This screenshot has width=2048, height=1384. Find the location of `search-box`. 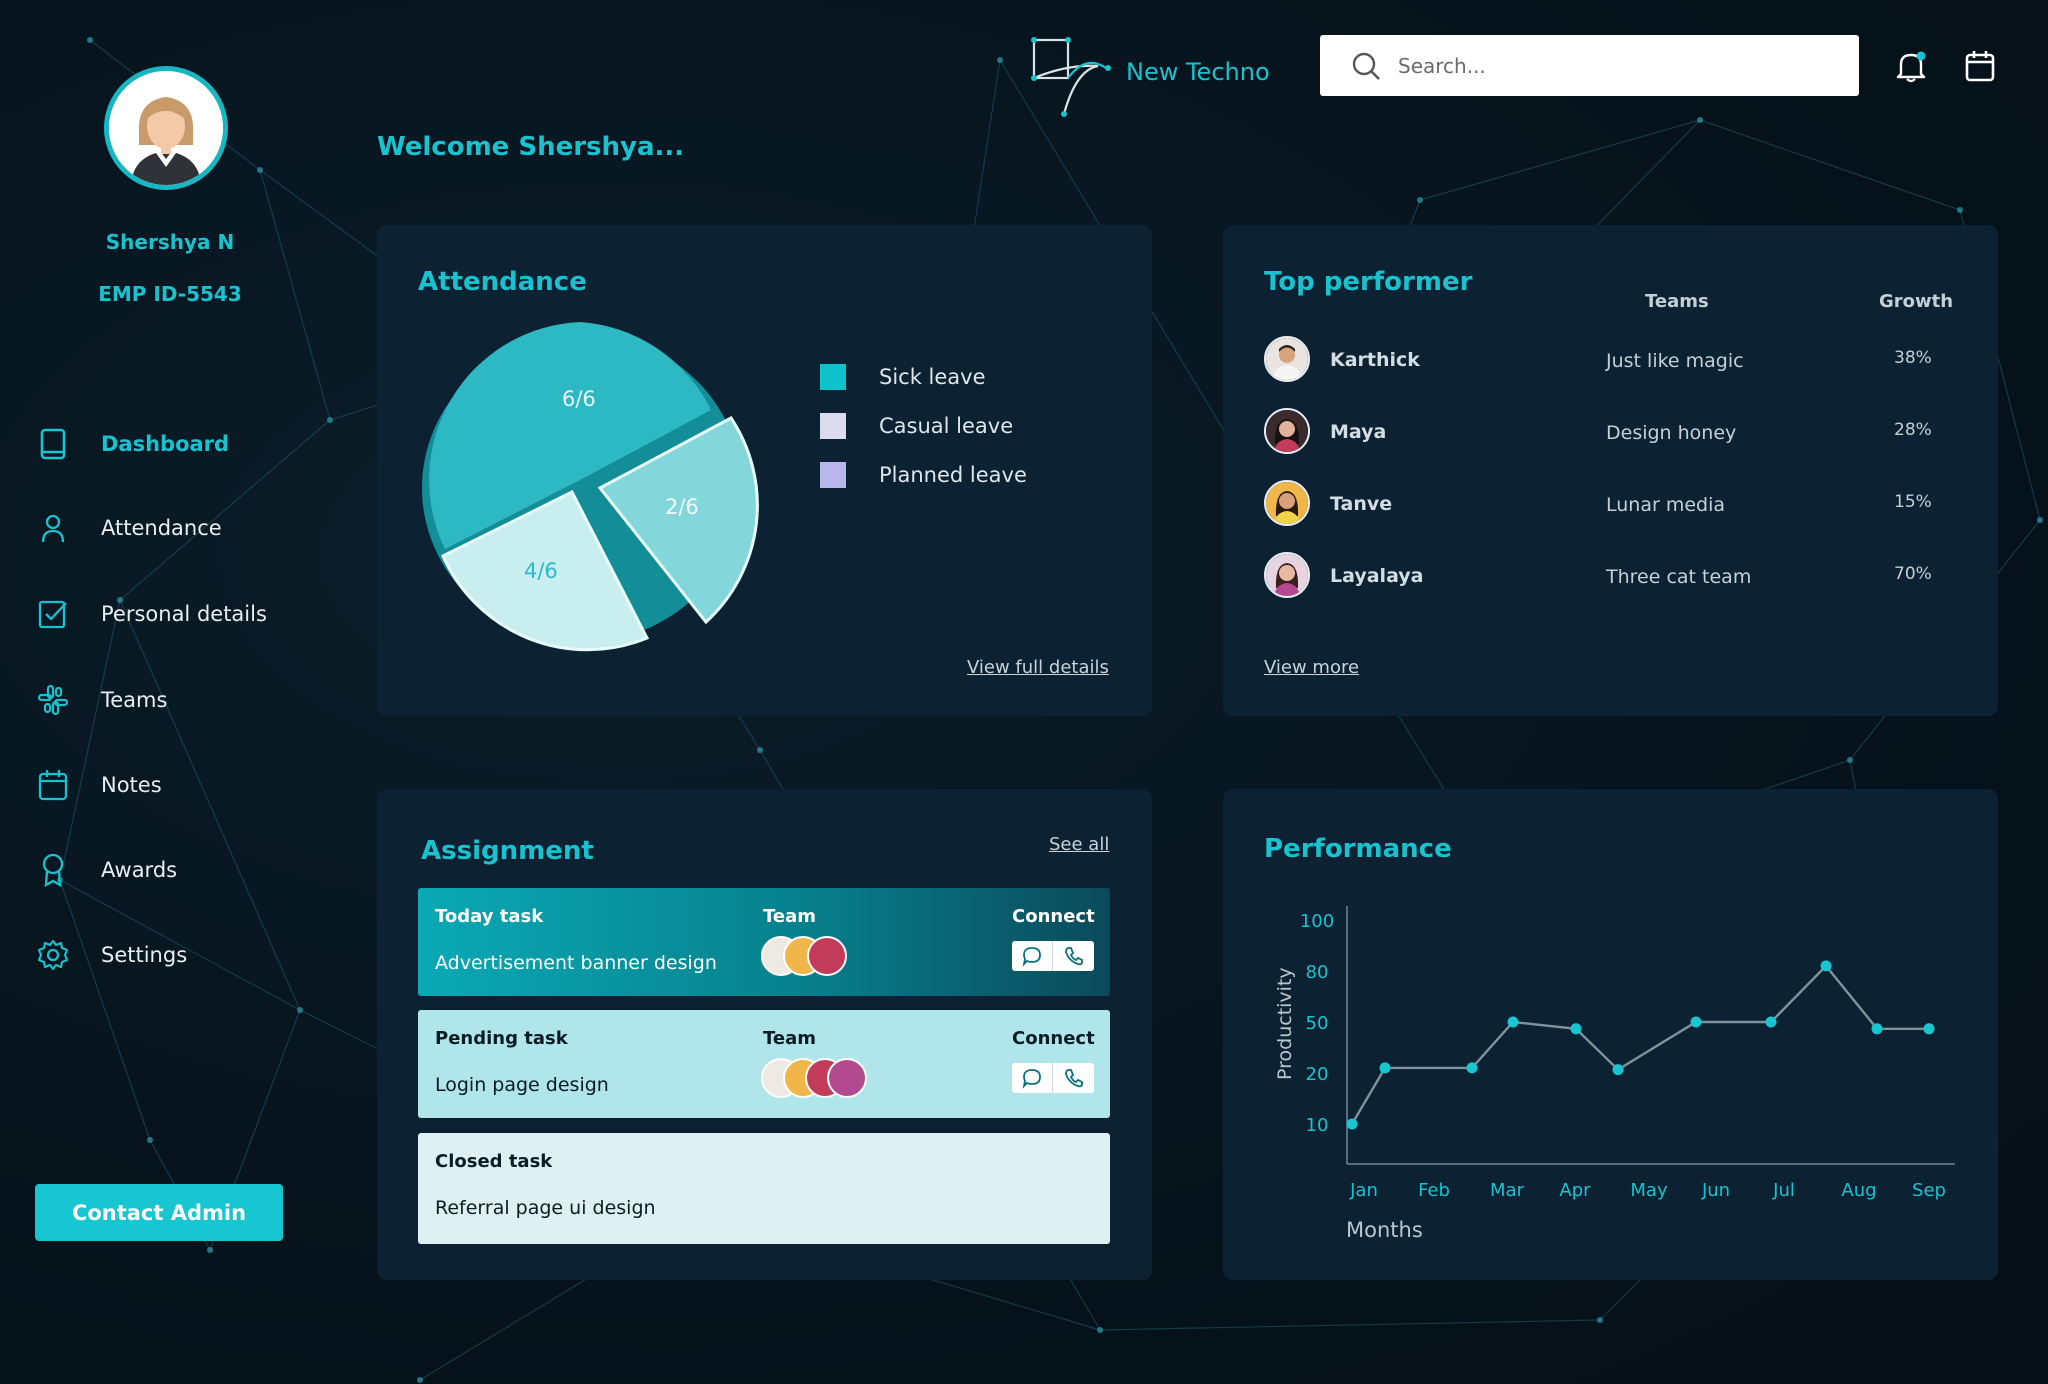

search-box is located at coordinates (1589, 65).